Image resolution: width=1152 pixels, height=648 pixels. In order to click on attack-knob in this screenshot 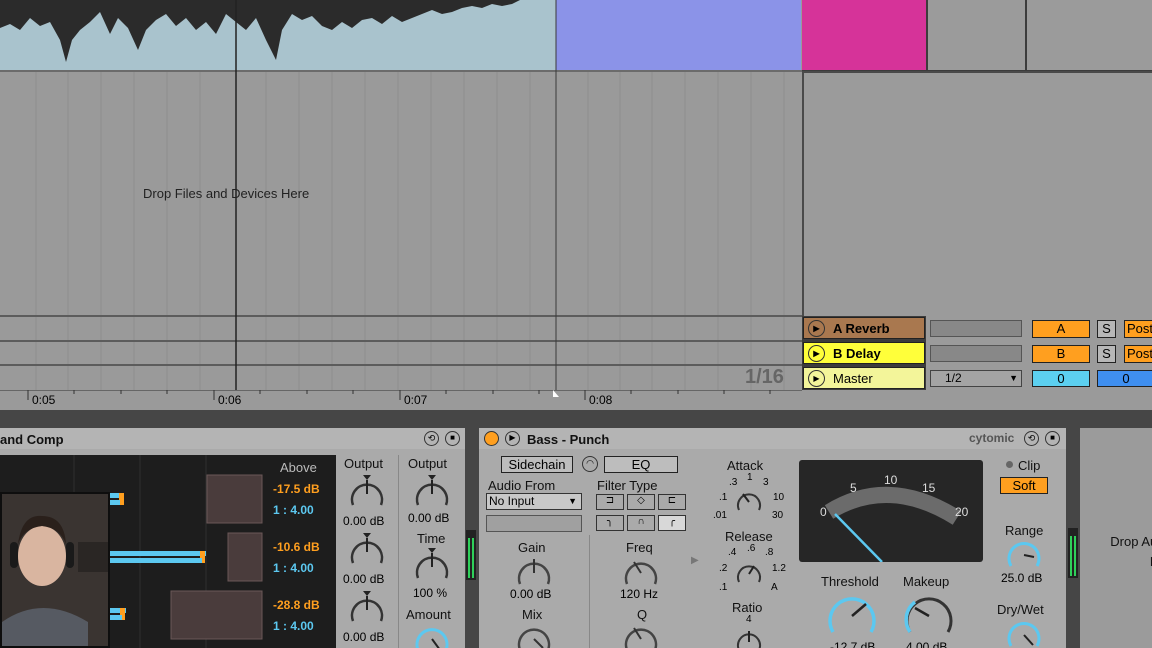, I will do `click(749, 502)`.